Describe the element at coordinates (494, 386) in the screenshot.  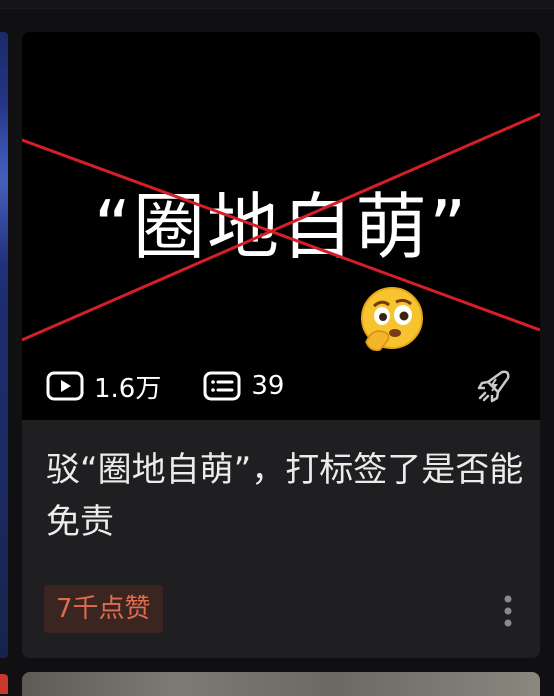
I see `rocket-icon` at that location.